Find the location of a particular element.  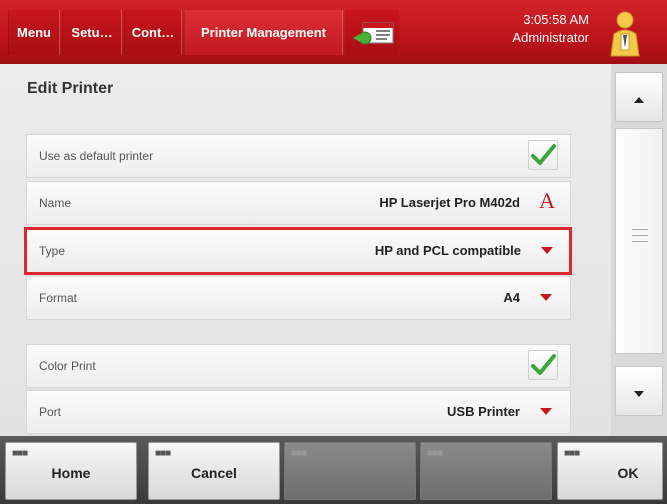

printer-config-icon is located at coordinates (373, 33).